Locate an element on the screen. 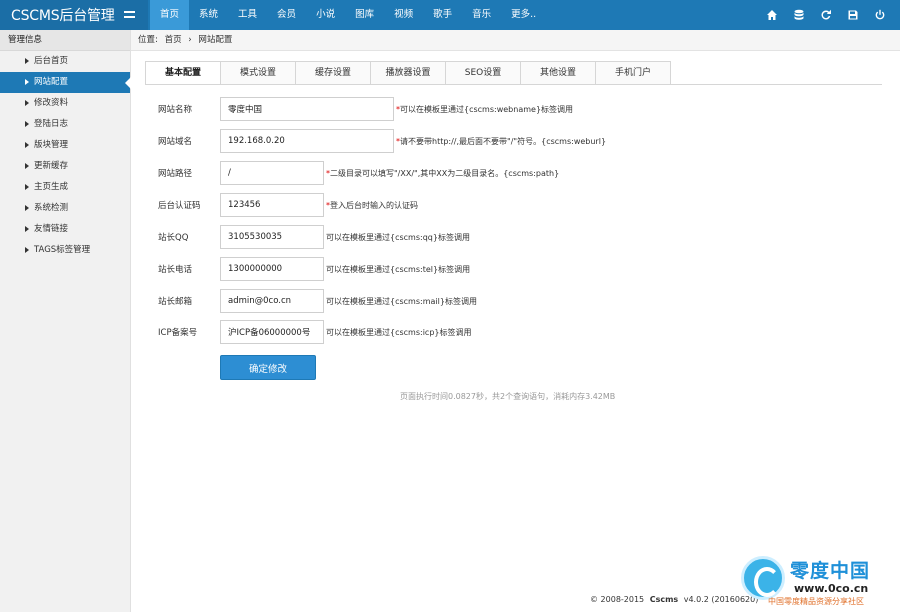 This screenshot has height=612, width=900. nav-item: 小说 is located at coordinates (325, 15).